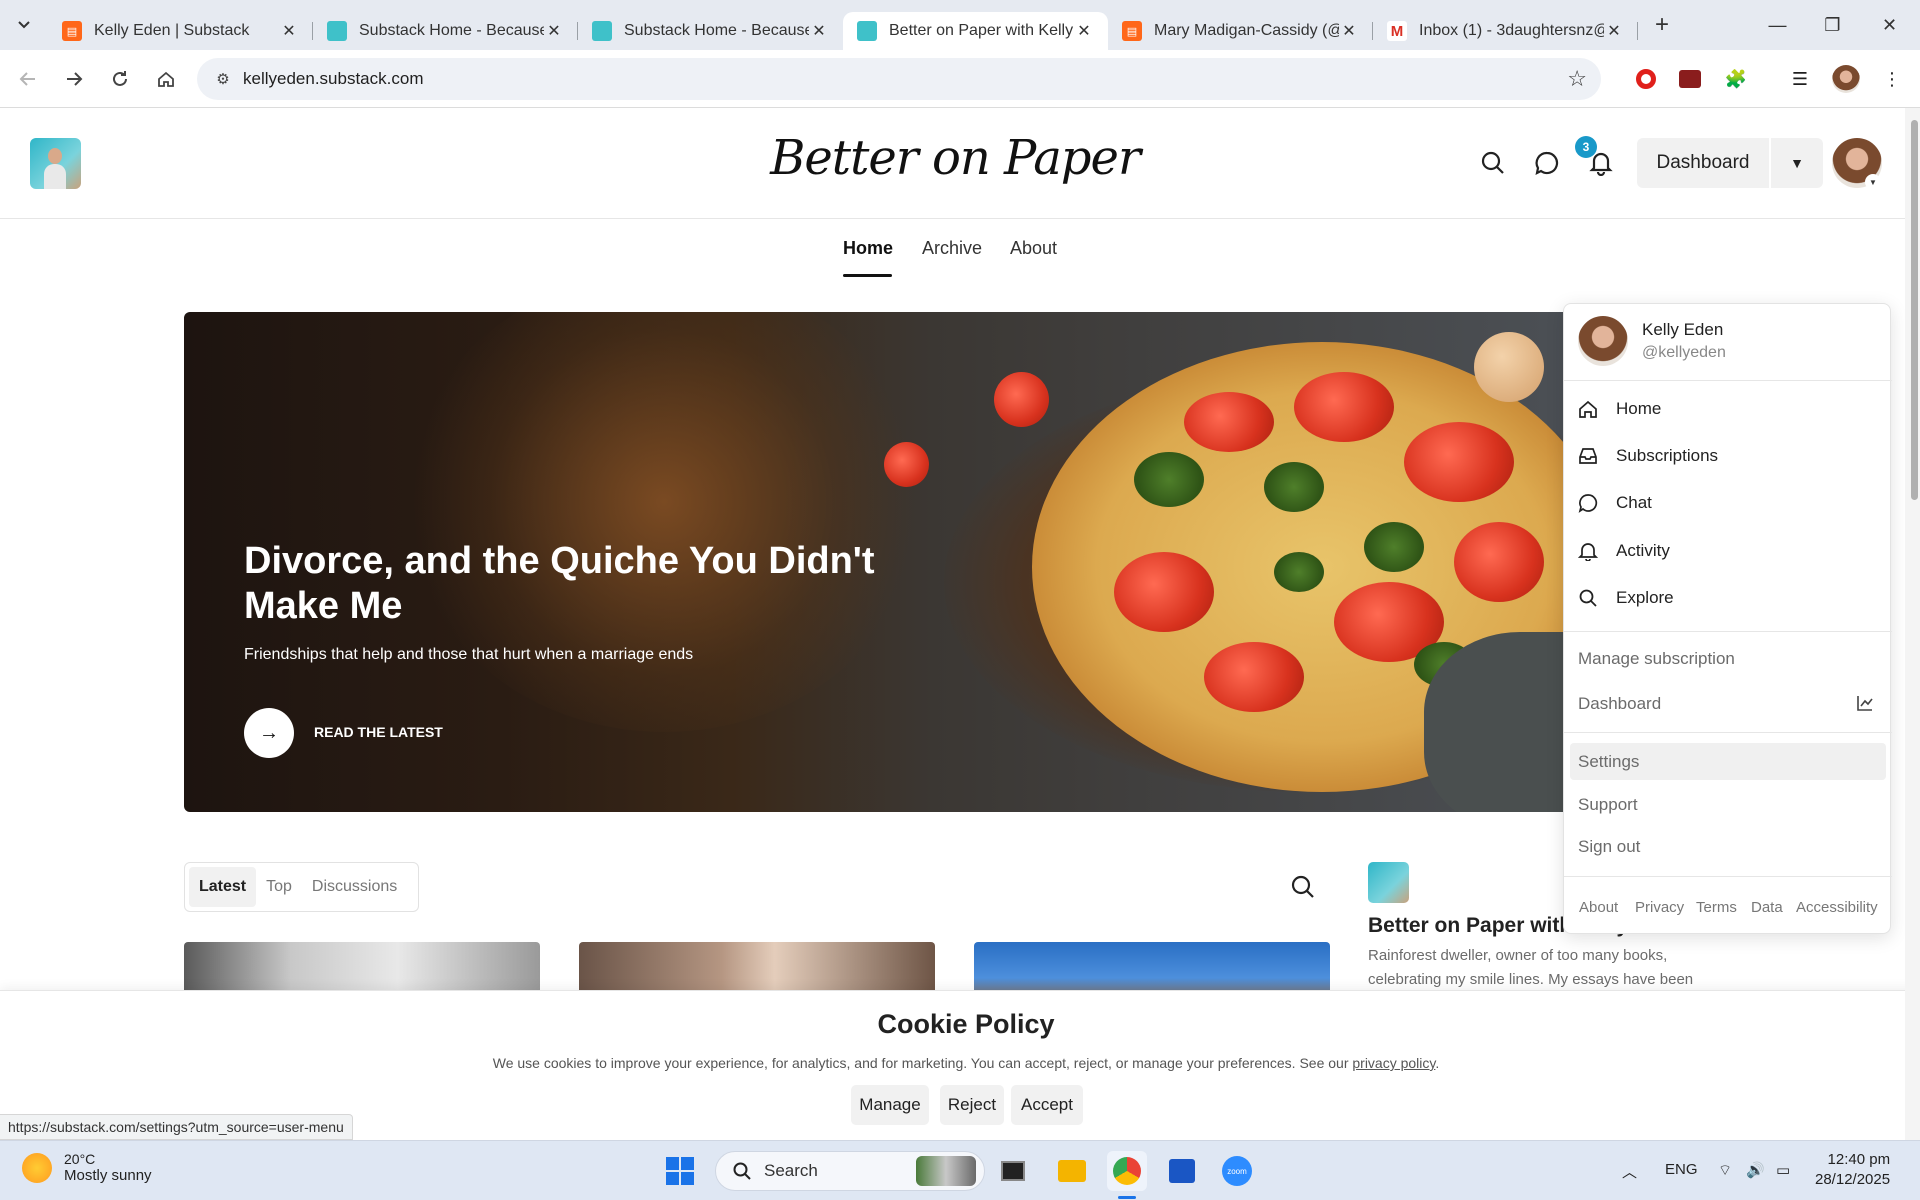  Describe the element at coordinates (1846, 79) in the screenshot. I see `profile-avatar` at that location.